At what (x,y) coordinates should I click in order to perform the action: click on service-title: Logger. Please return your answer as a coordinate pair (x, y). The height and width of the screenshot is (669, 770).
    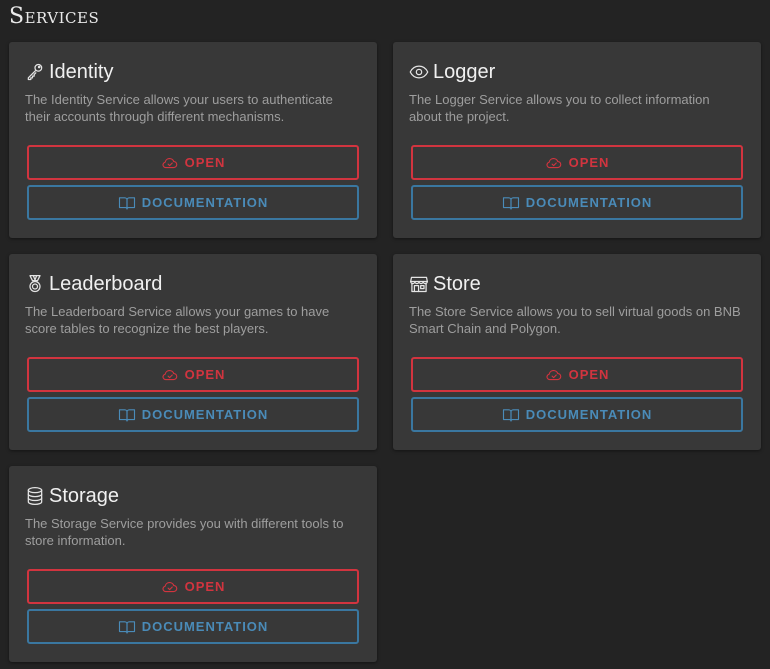
    Looking at the image, I should click on (464, 72).